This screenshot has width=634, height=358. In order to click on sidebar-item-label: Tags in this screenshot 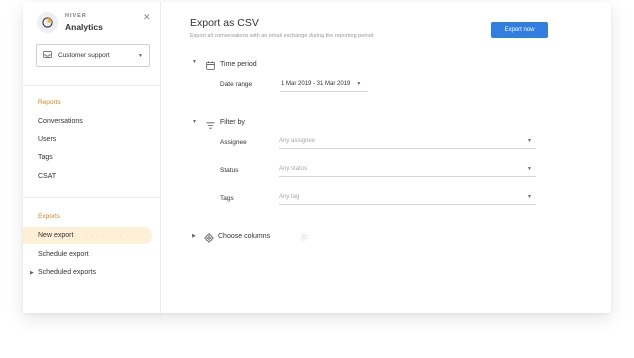, I will do `click(45, 157)`.